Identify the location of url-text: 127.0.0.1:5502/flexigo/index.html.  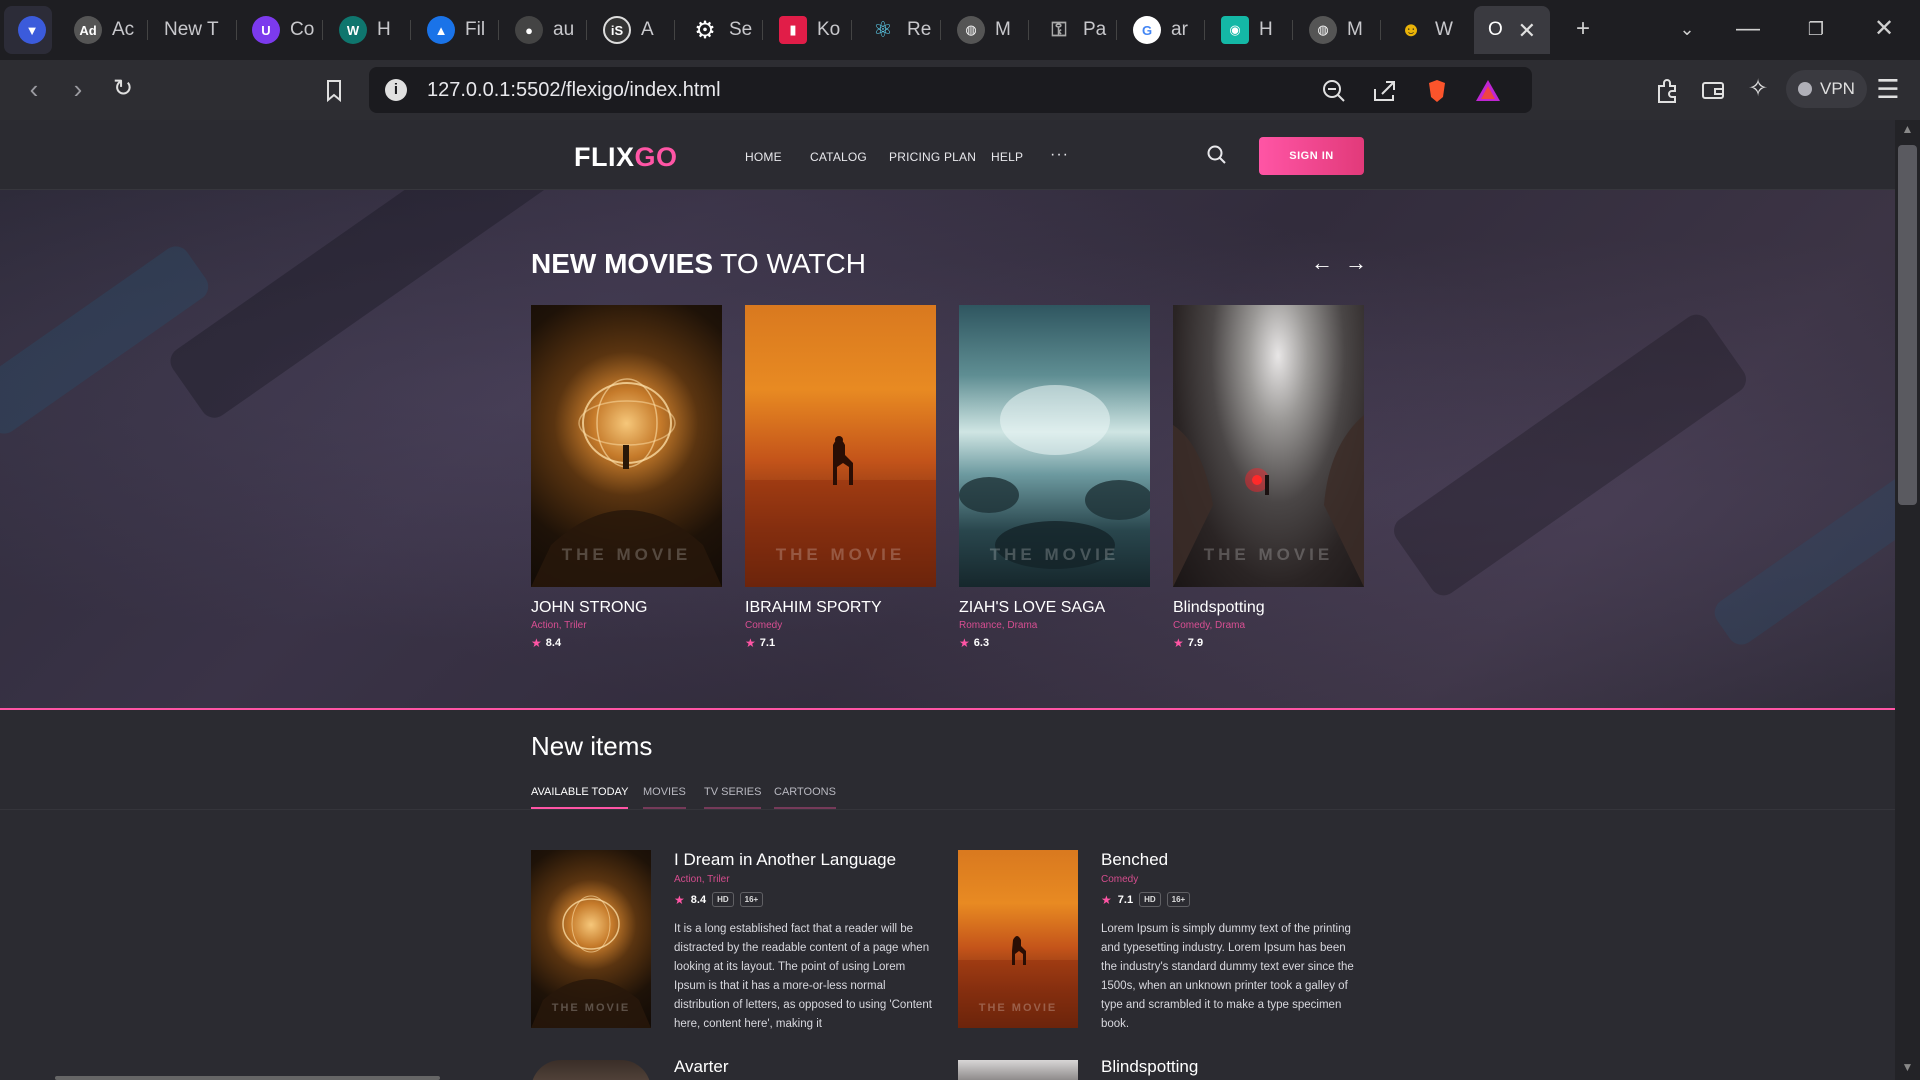
(574, 90).